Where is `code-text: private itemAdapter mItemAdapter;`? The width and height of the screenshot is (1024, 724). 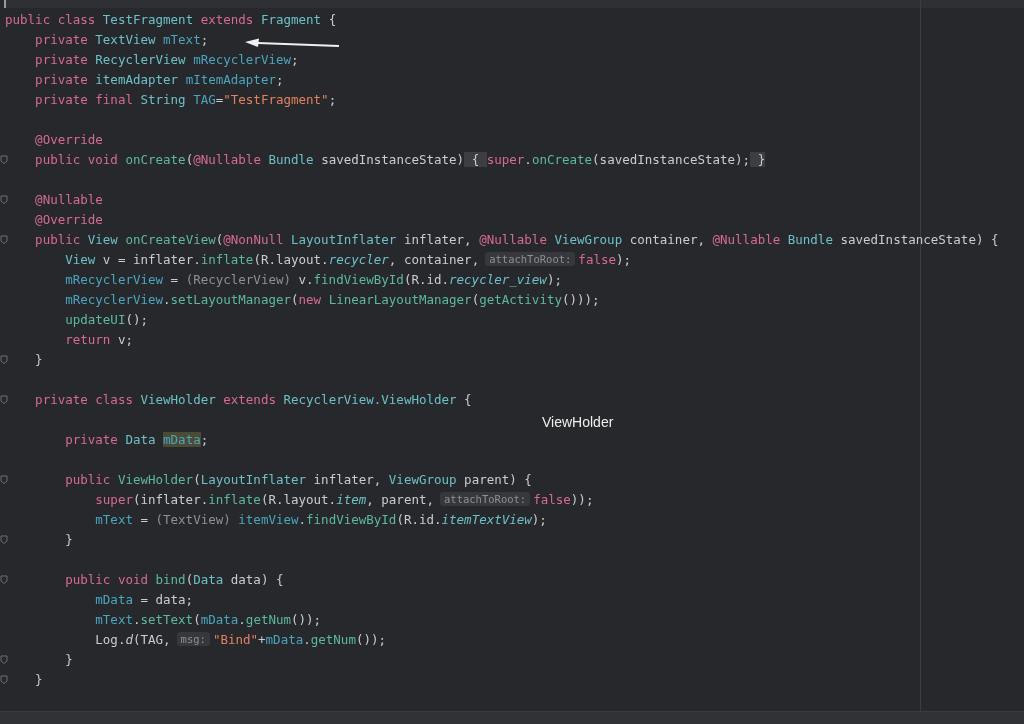 code-text: private itemAdapter mItemAdapter; is located at coordinates (159, 79).